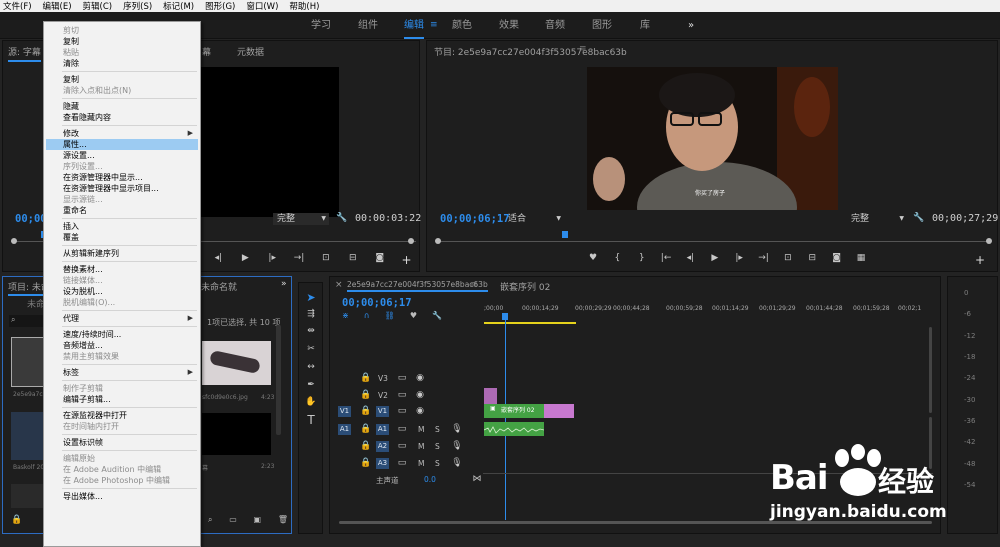 Image resolution: width=1000 pixels, height=547 pixels. What do you see at coordinates (382, 411) in the screenshot?
I see `track-target-v1: V1` at bounding box center [382, 411].